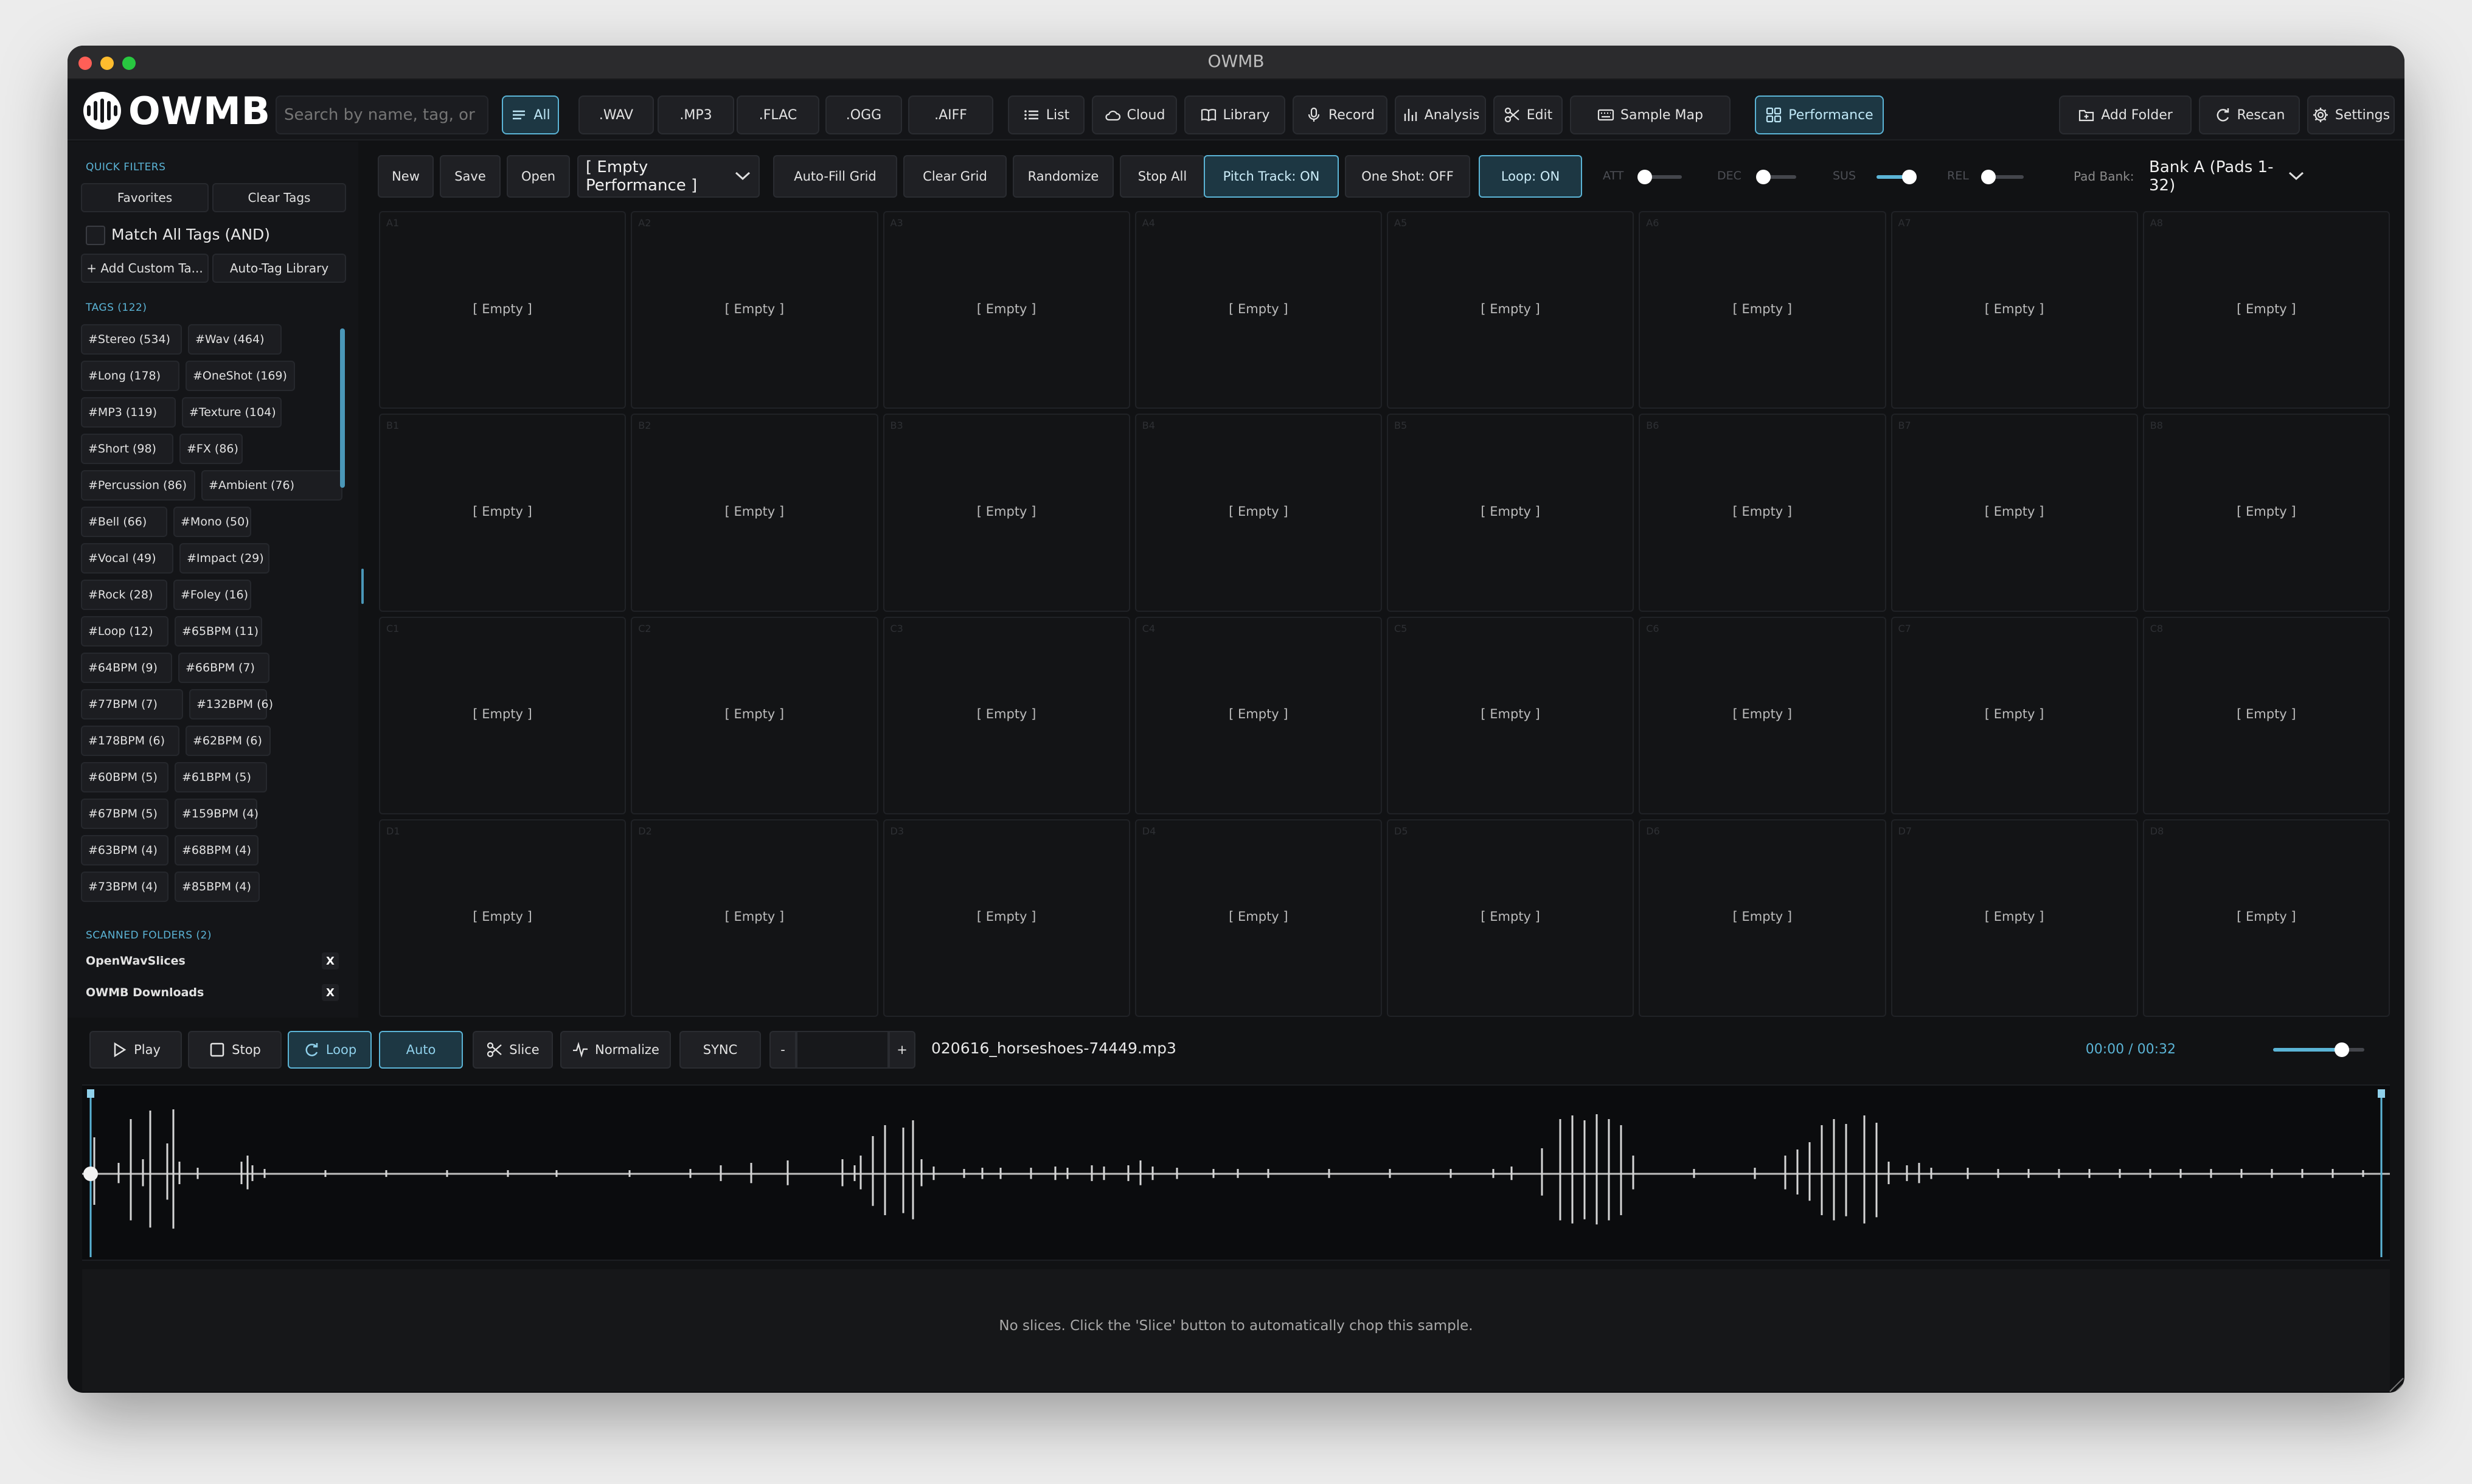  Describe the element at coordinates (1763, 918) in the screenshot. I see `pad-d6: D6 [ Empty ]` at that location.